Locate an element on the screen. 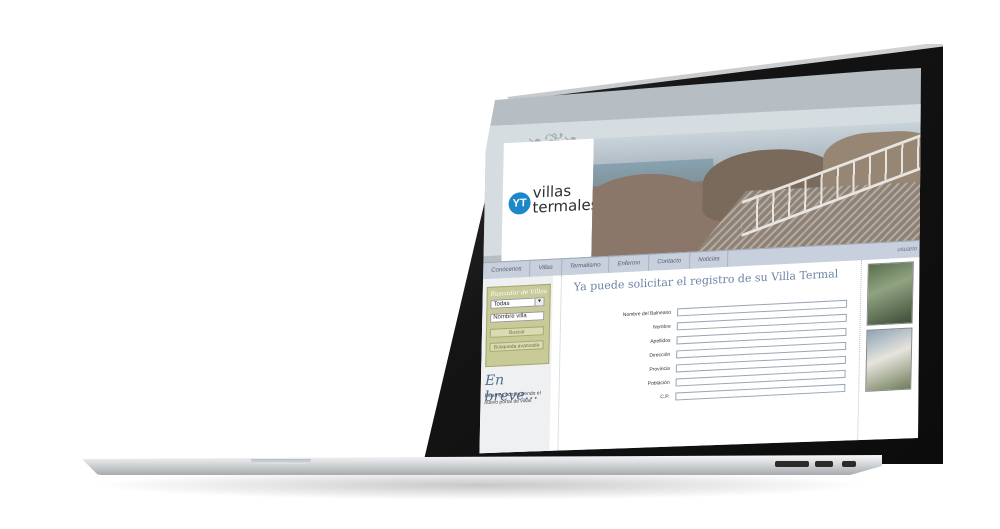 The width and height of the screenshot is (1000, 529). region-select: Todas ▼ is located at coordinates (517, 303).